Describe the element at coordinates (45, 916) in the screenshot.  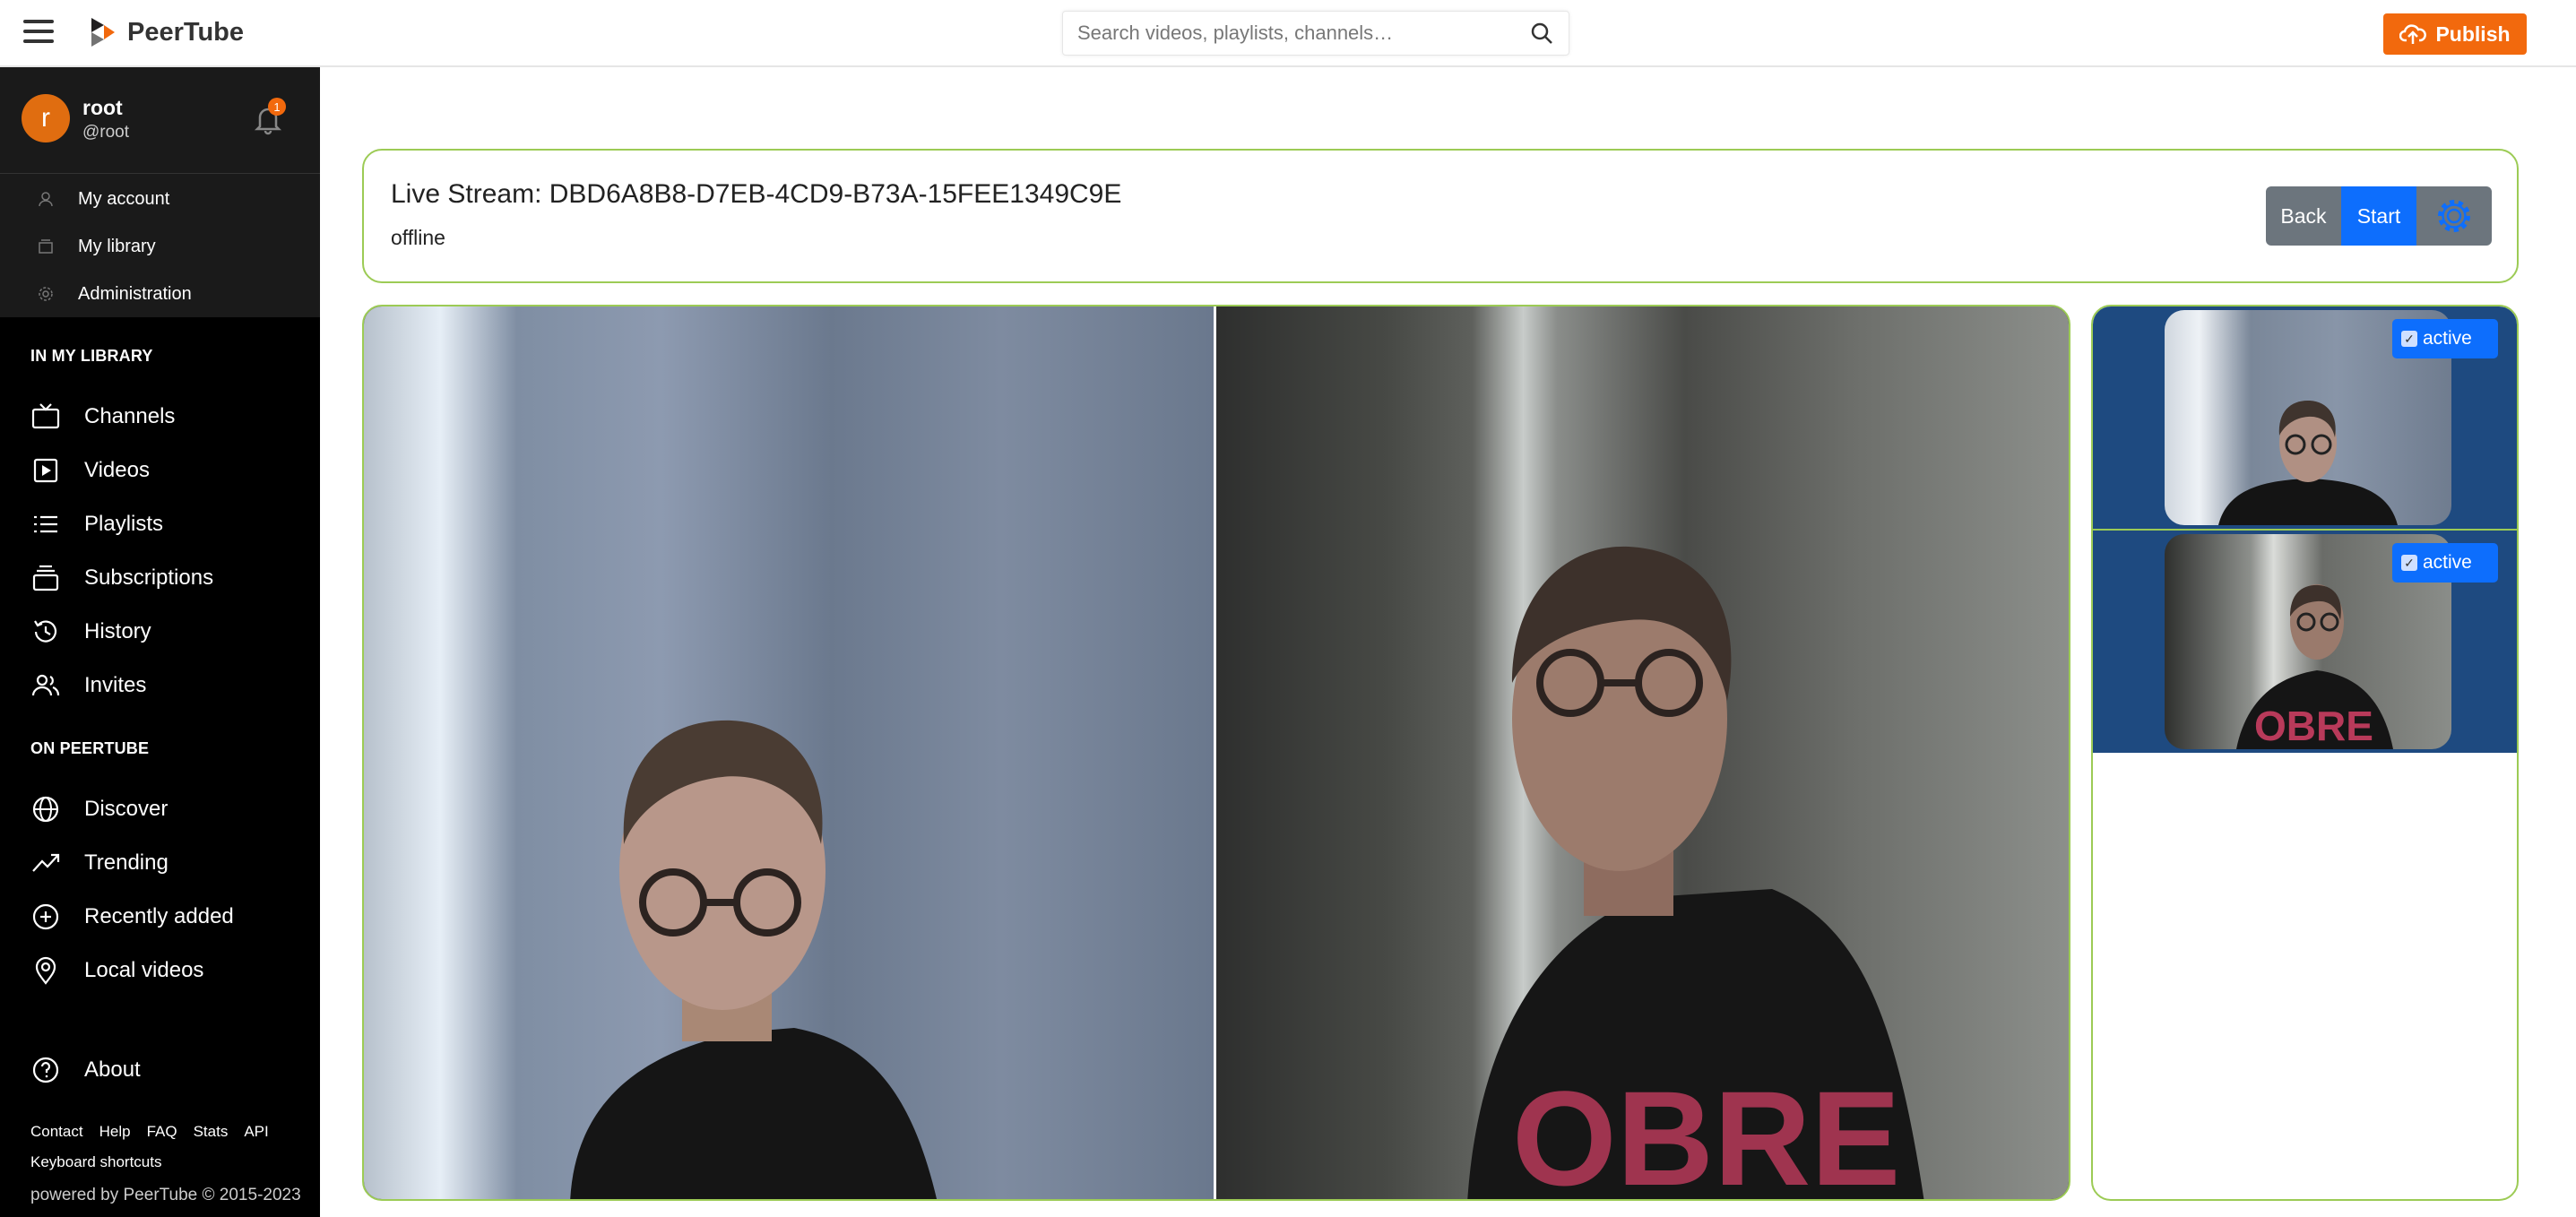
I see `plus-circle-icon` at that location.